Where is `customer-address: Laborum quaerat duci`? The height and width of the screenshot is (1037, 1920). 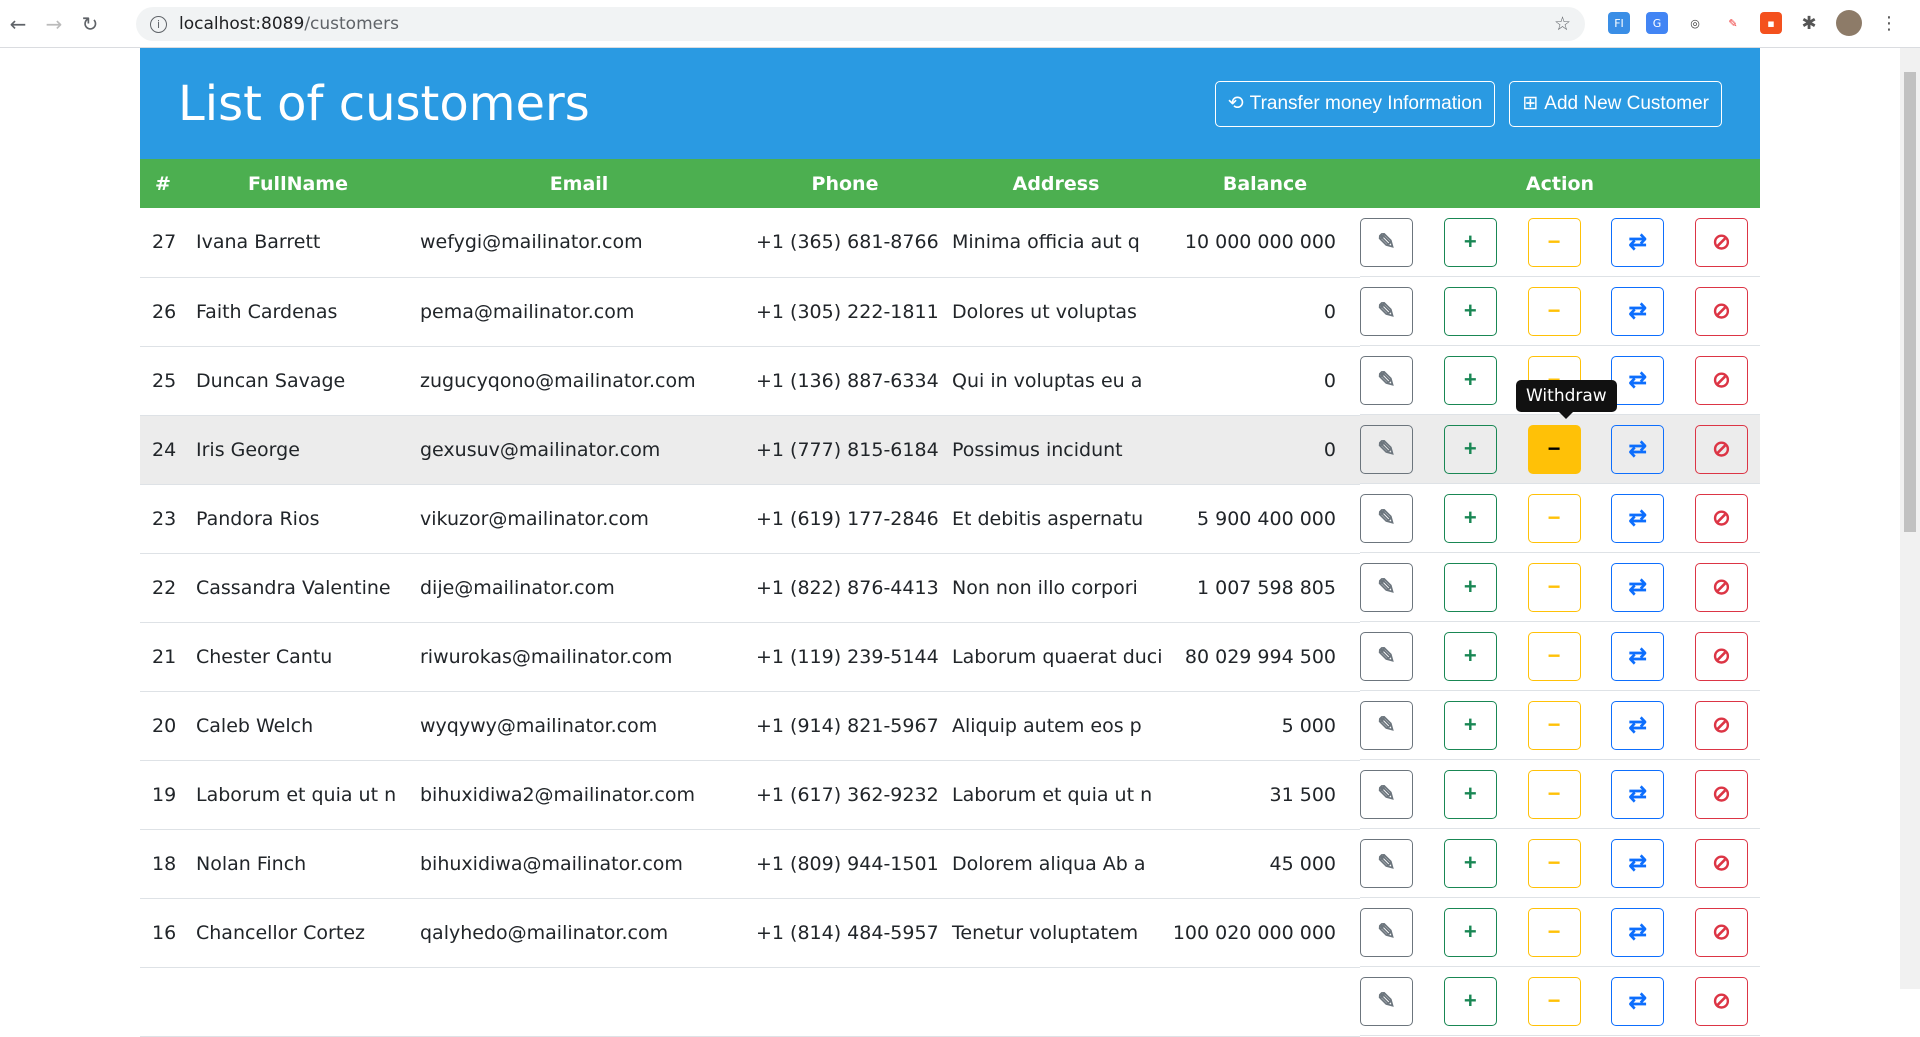 customer-address: Laborum quaerat duci is located at coordinates (1056, 657).